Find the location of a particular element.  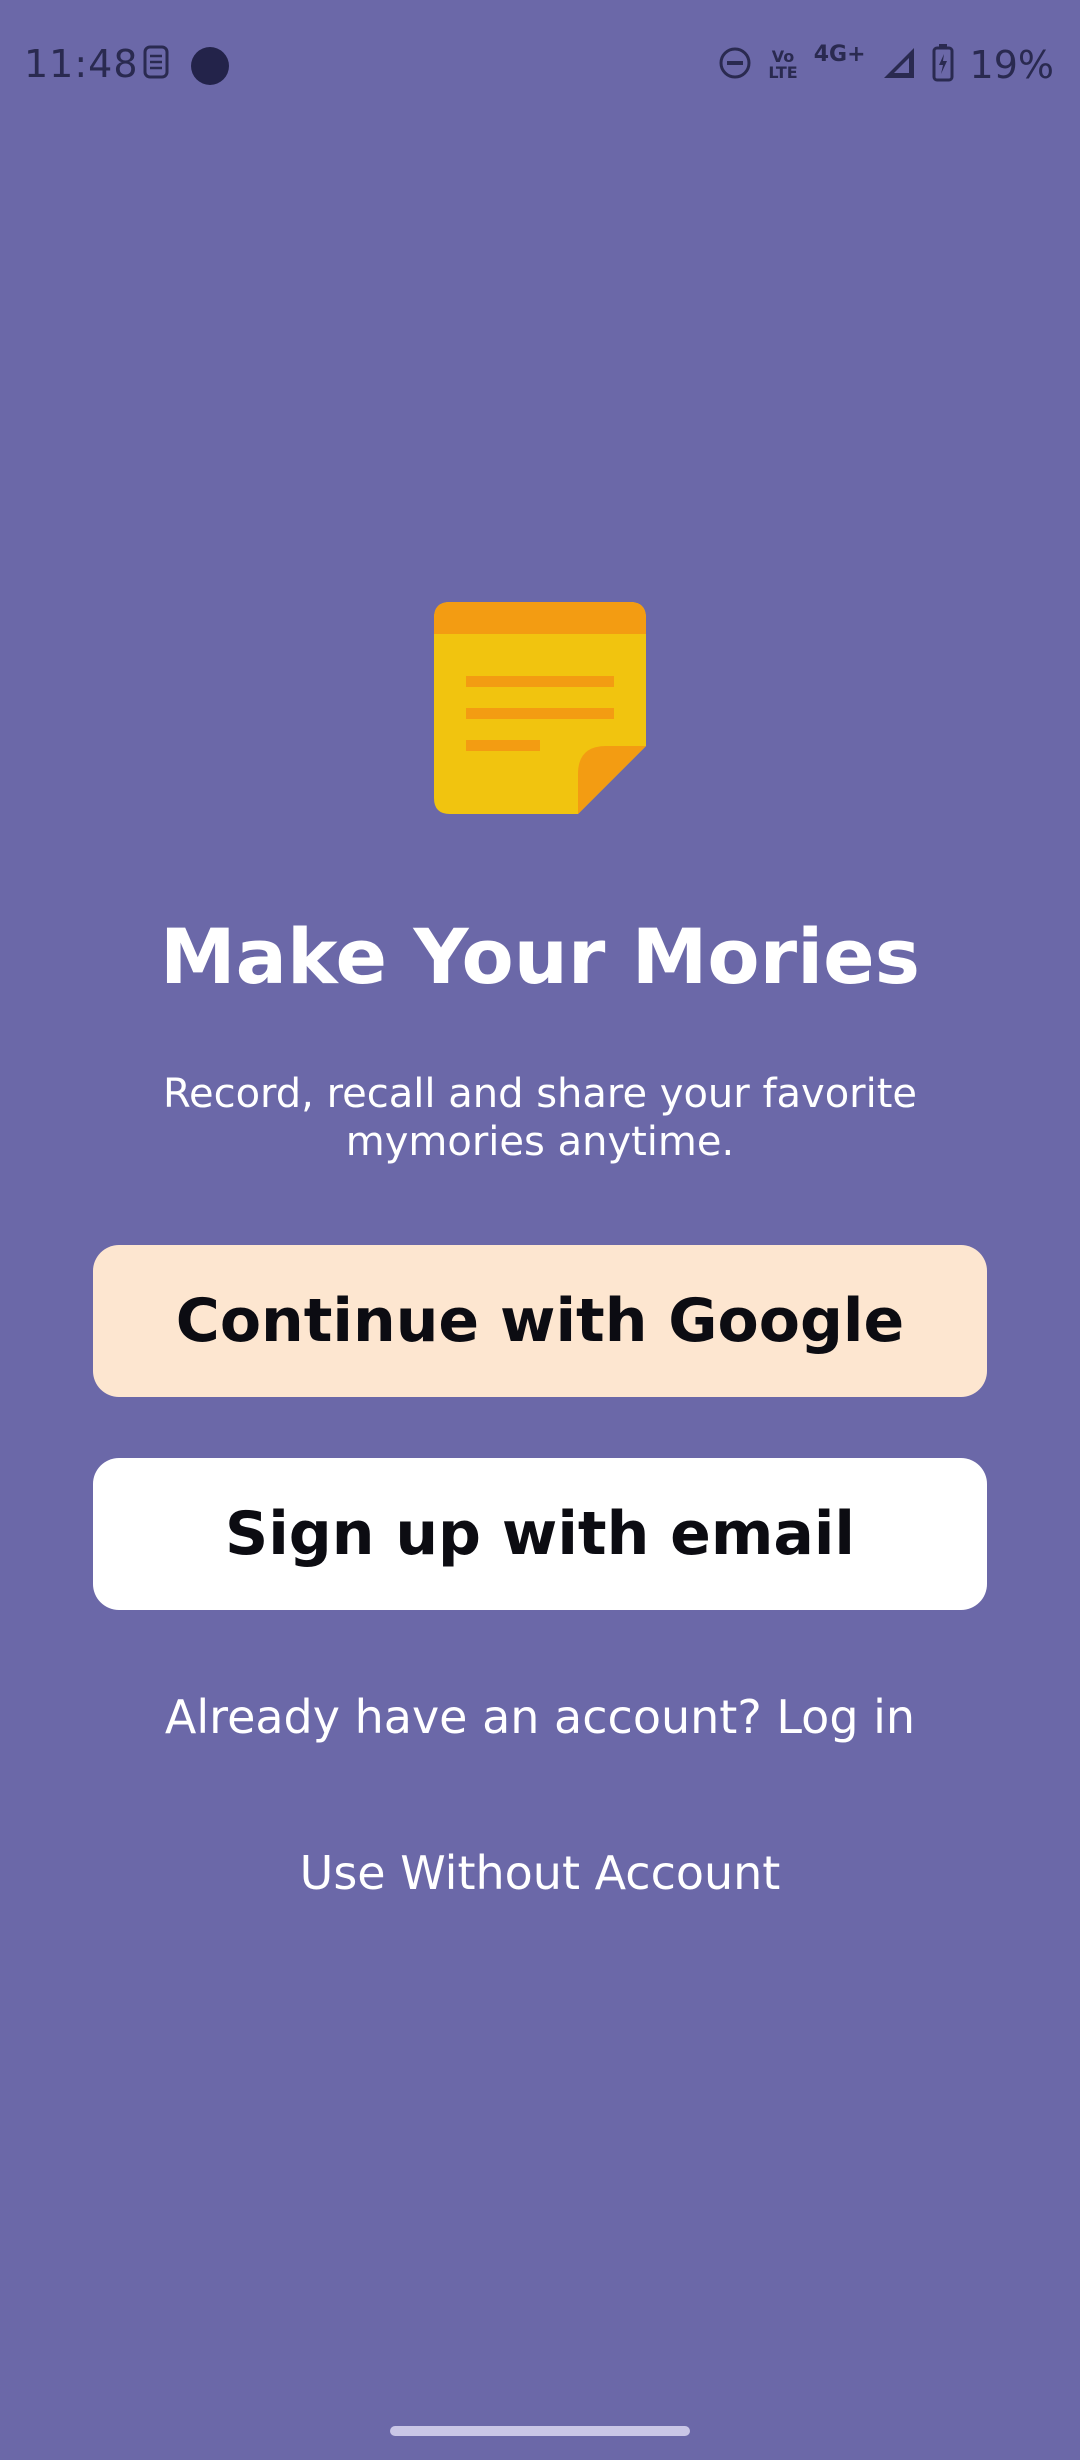

sticky-note-icon is located at coordinates (540, 708).